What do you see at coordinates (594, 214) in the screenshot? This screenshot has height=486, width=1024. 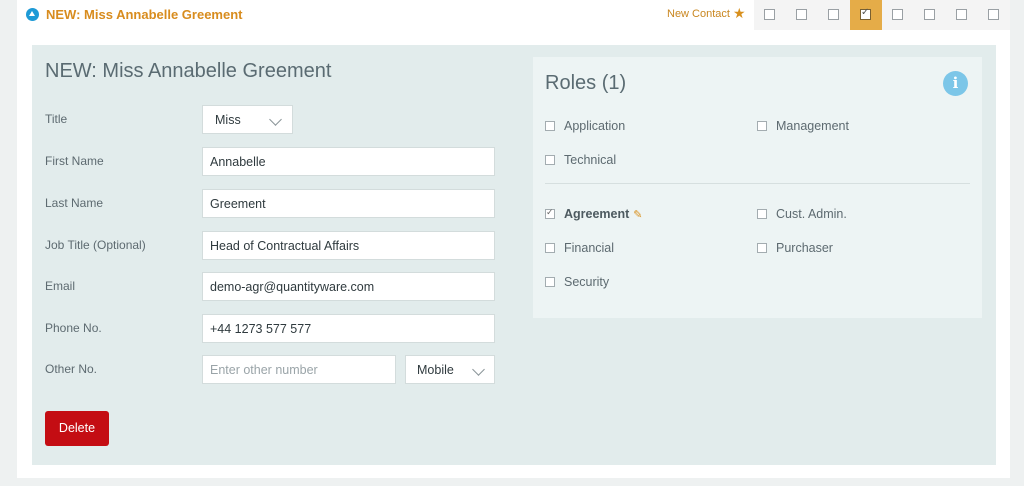 I see `role-agreement: ✓ Agreement ✎` at bounding box center [594, 214].